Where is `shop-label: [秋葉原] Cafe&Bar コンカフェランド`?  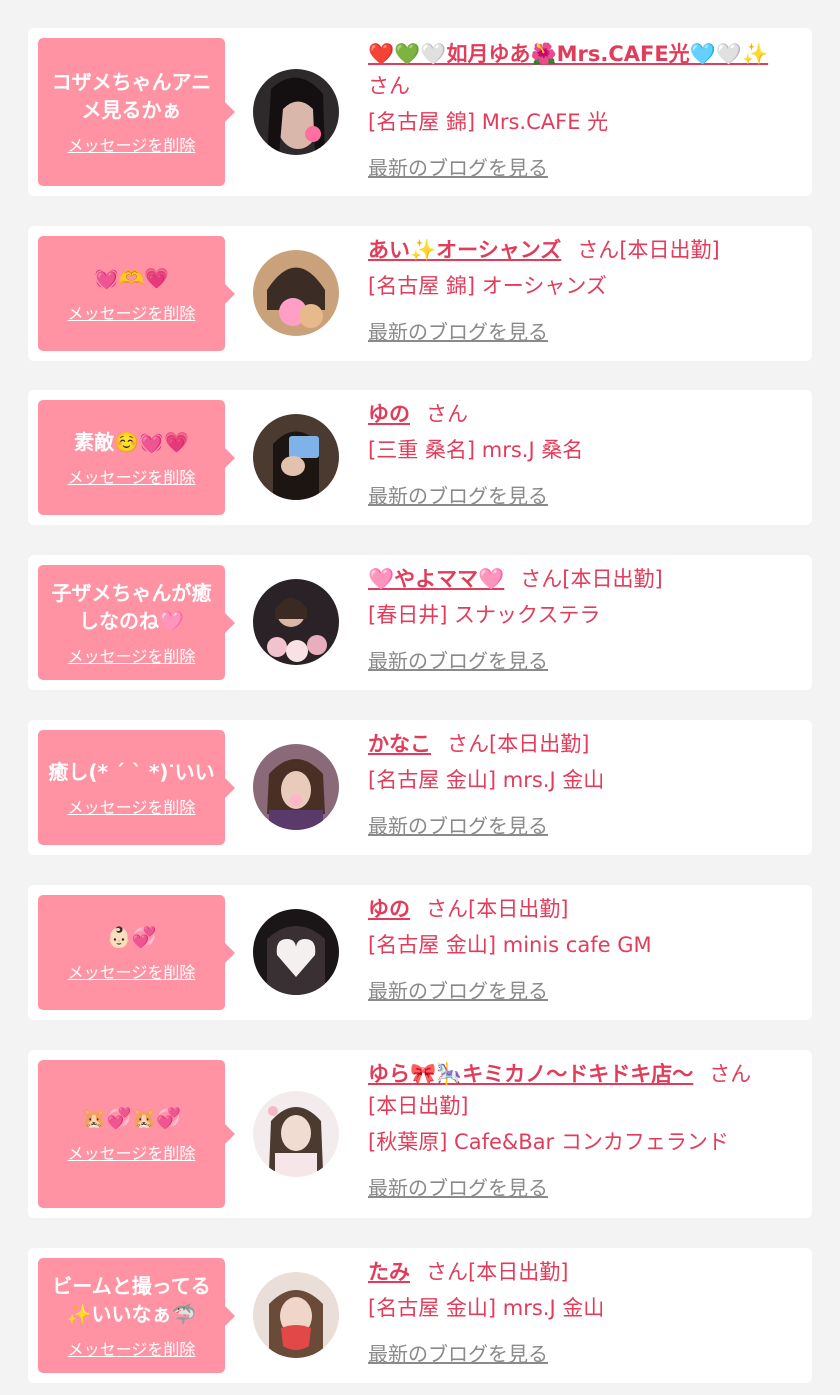
shop-label: [秋葉原] Cafe&Bar コンカフェランド is located at coordinates (548, 1142).